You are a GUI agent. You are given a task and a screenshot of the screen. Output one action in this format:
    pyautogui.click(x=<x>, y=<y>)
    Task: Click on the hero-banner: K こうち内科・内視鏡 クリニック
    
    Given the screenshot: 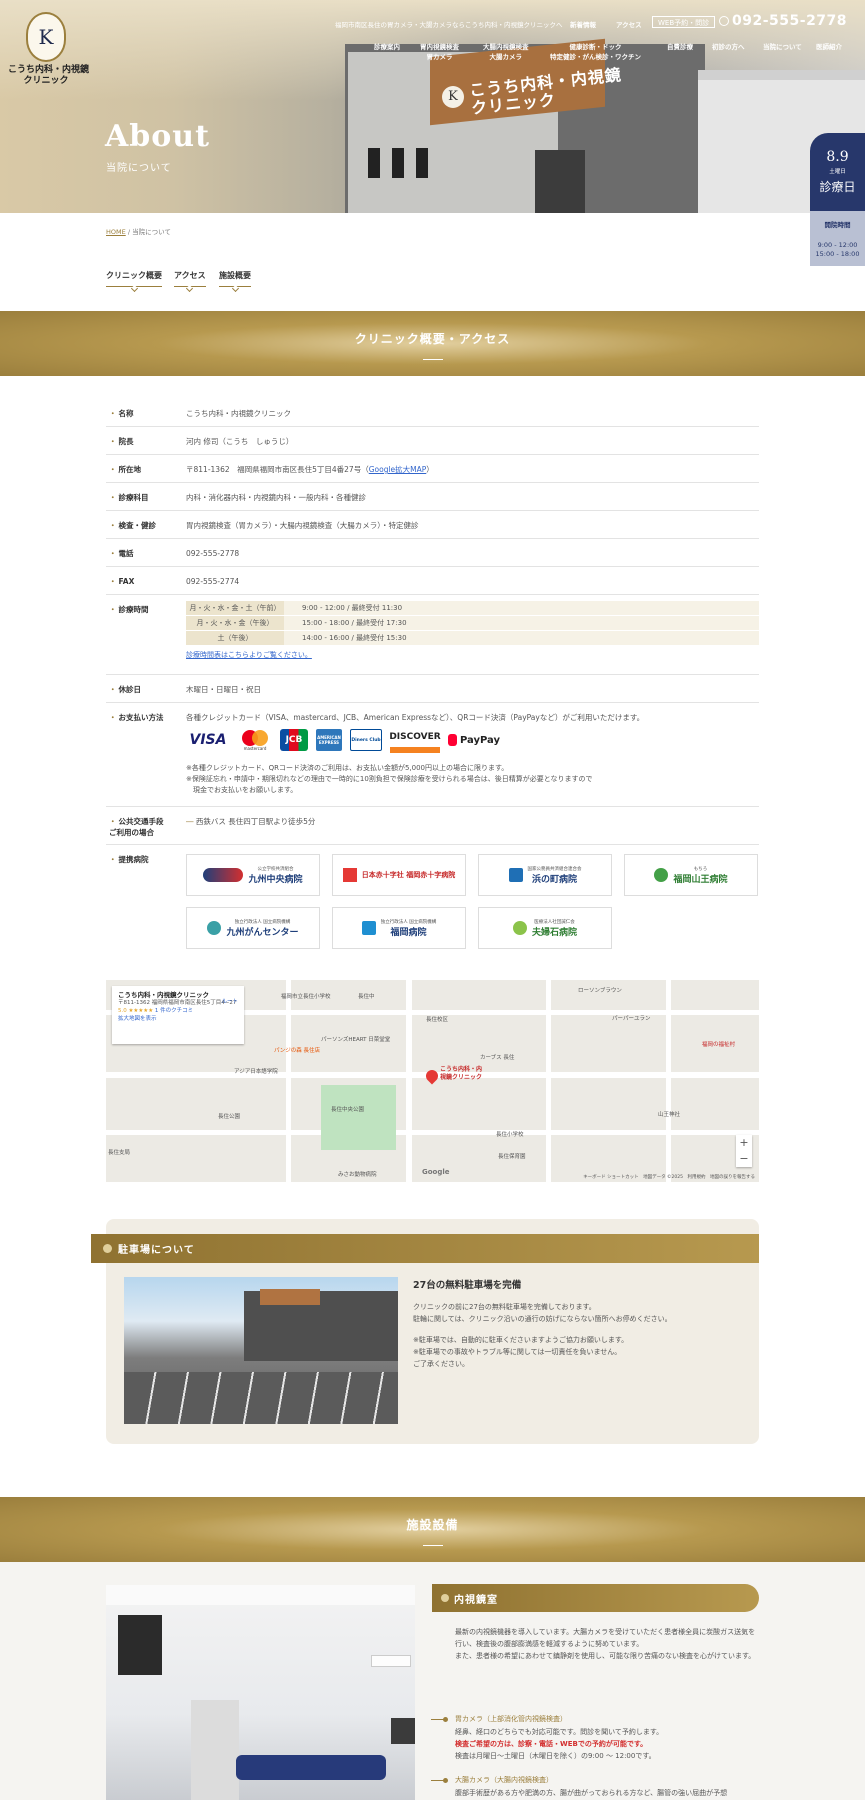 What is the action you would take?
    pyautogui.click(x=432, y=106)
    